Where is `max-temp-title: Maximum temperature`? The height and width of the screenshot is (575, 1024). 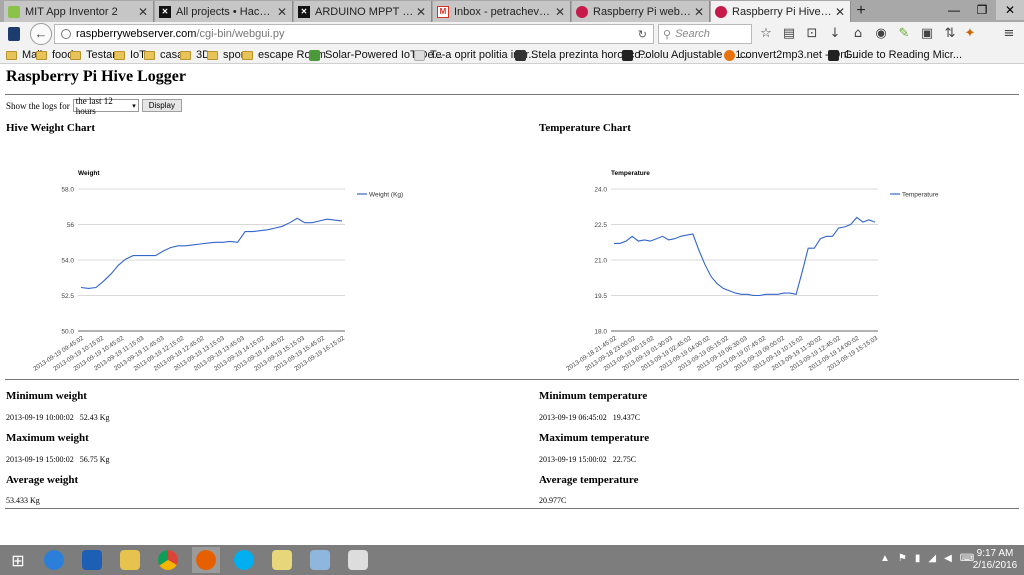
max-temp-title: Maximum temperature is located at coordinates (594, 438).